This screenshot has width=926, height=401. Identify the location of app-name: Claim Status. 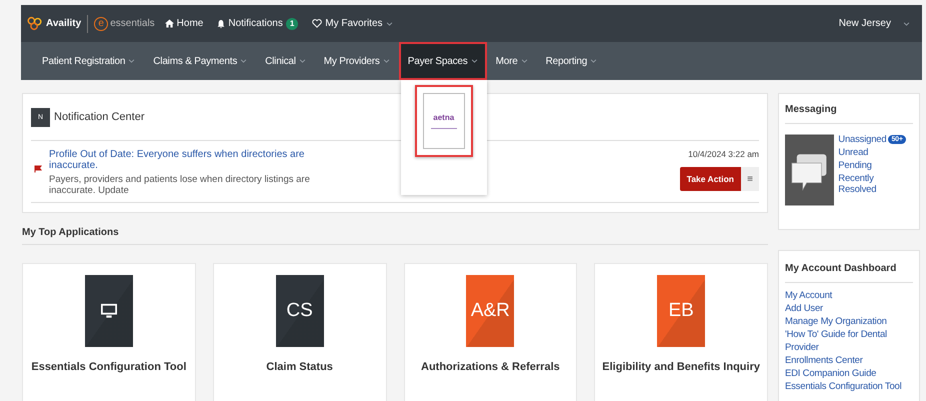
(299, 367).